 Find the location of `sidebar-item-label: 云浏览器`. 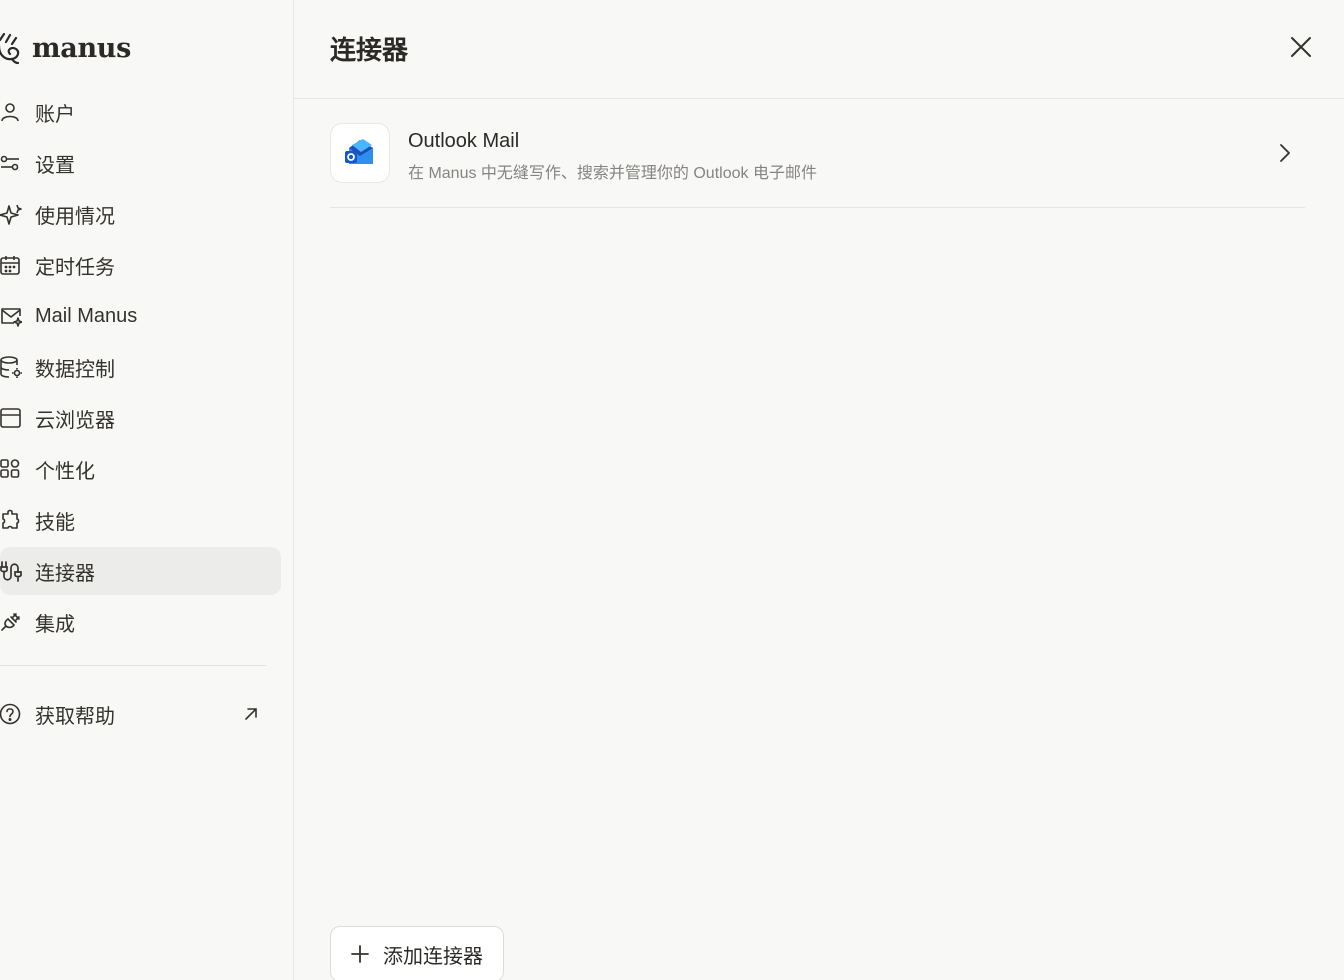

sidebar-item-label: 云浏览器 is located at coordinates (75, 420).